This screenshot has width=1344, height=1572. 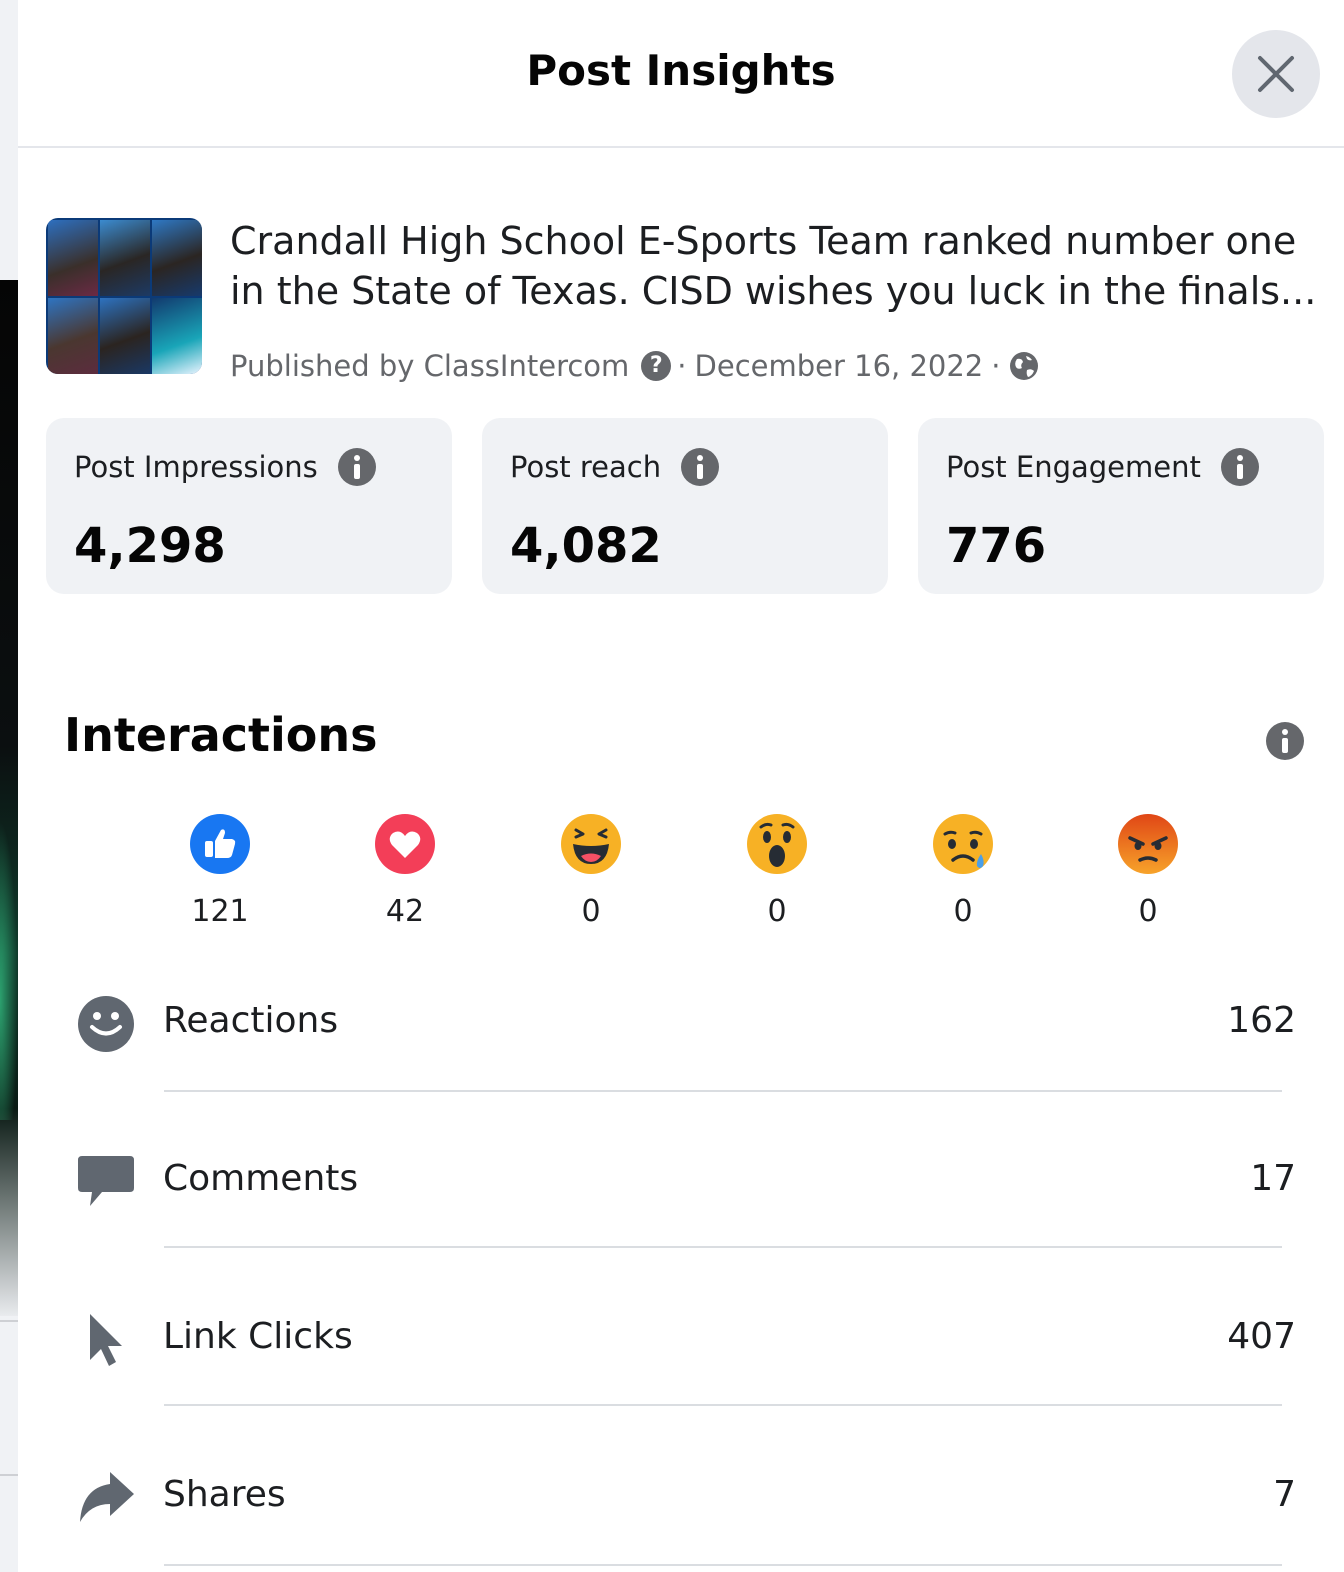 What do you see at coordinates (777, 844) in the screenshot?
I see `wow-icon` at bounding box center [777, 844].